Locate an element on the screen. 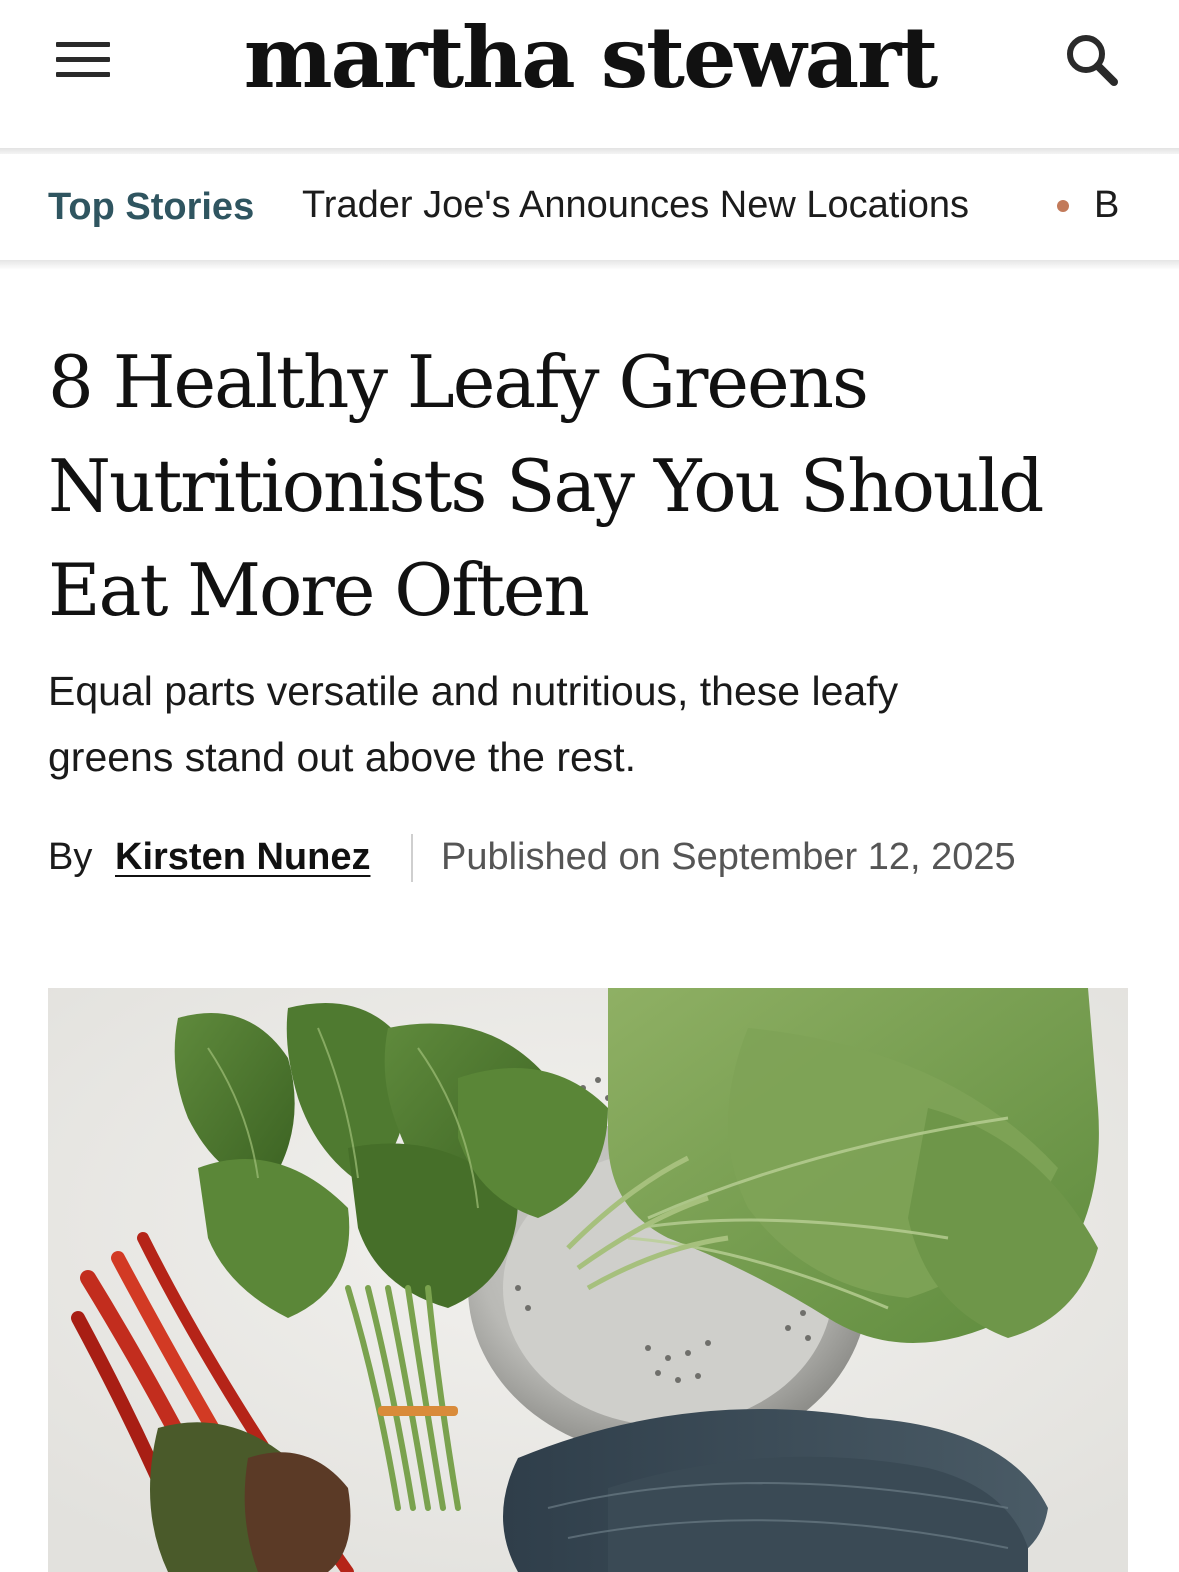 The image size is (1179, 1572). headline-line: Eat More Often is located at coordinates (319, 590).